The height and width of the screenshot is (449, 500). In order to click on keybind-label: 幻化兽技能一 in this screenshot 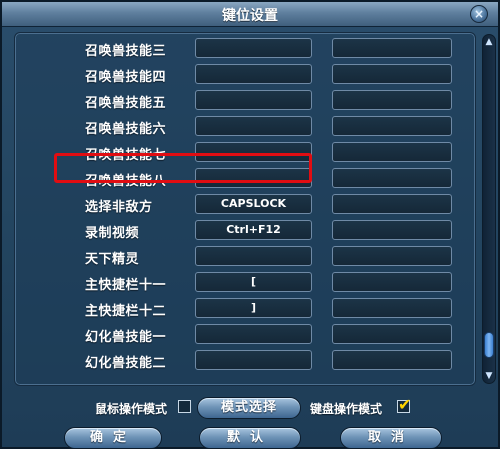, I will do `click(126, 337)`.